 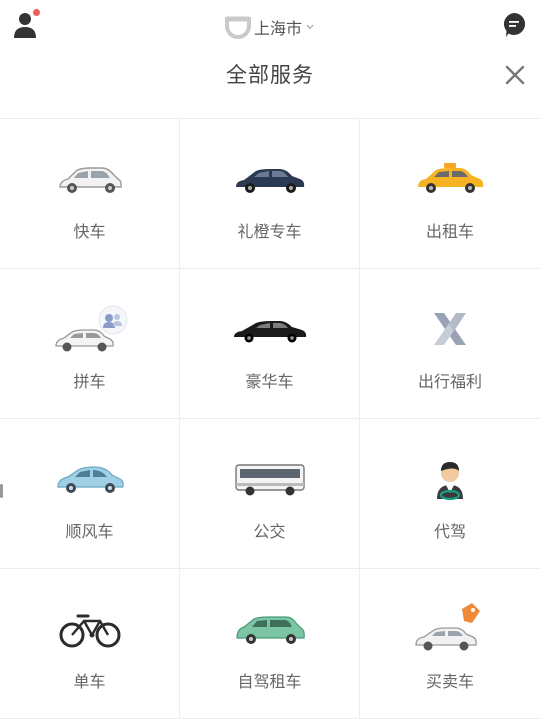 I want to click on city-name: 上海市, so click(x=278, y=28).